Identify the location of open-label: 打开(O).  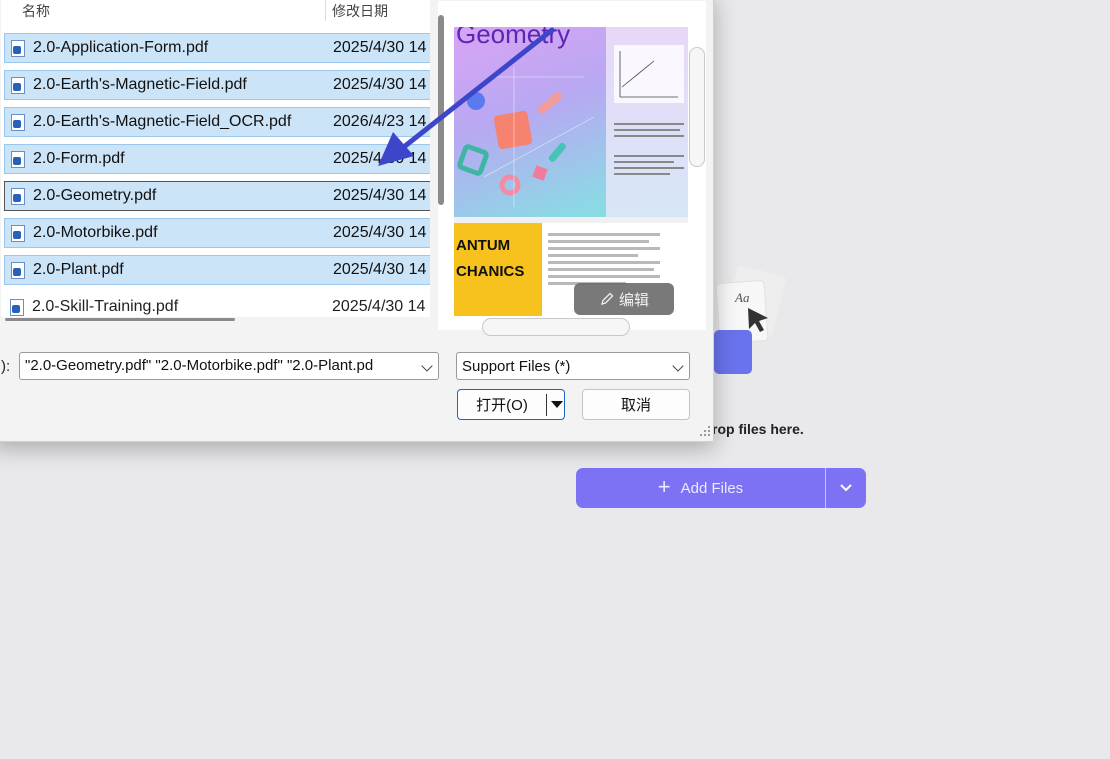
(502, 405).